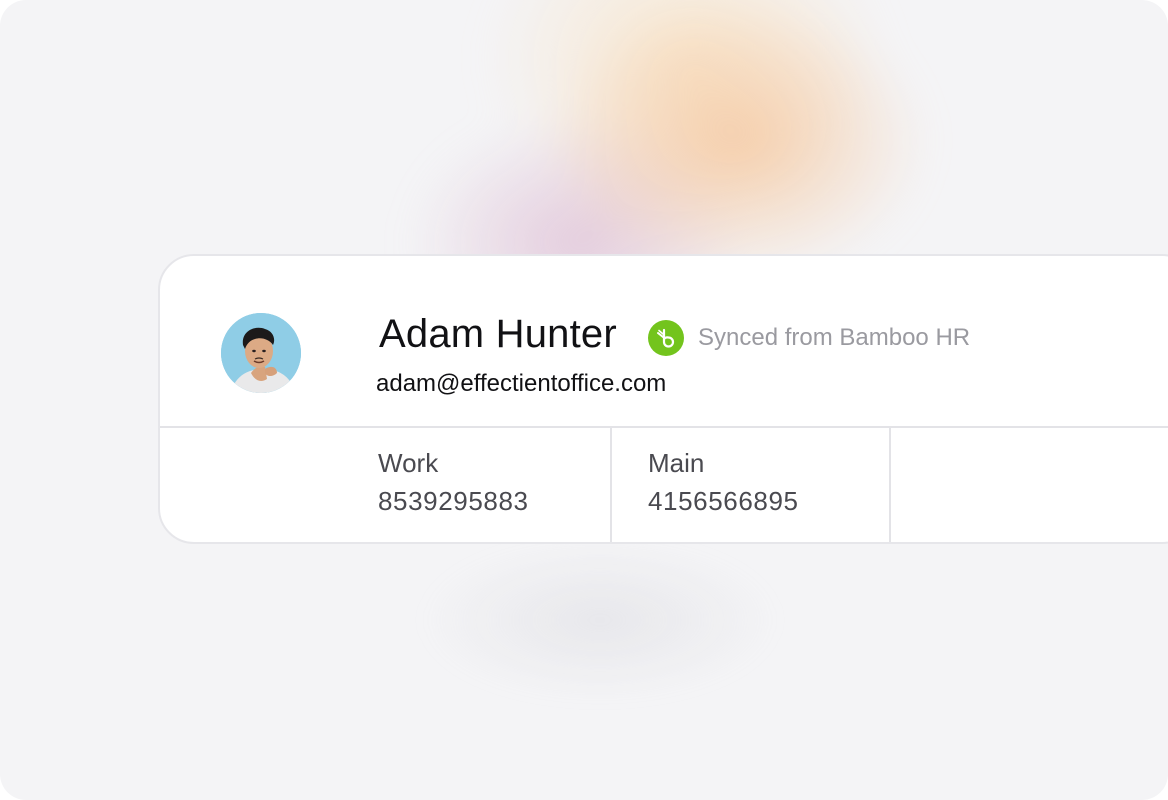 This screenshot has width=1168, height=800. What do you see at coordinates (834, 337) in the screenshot?
I see `sync-source-label: Synced from Bamboo HR` at bounding box center [834, 337].